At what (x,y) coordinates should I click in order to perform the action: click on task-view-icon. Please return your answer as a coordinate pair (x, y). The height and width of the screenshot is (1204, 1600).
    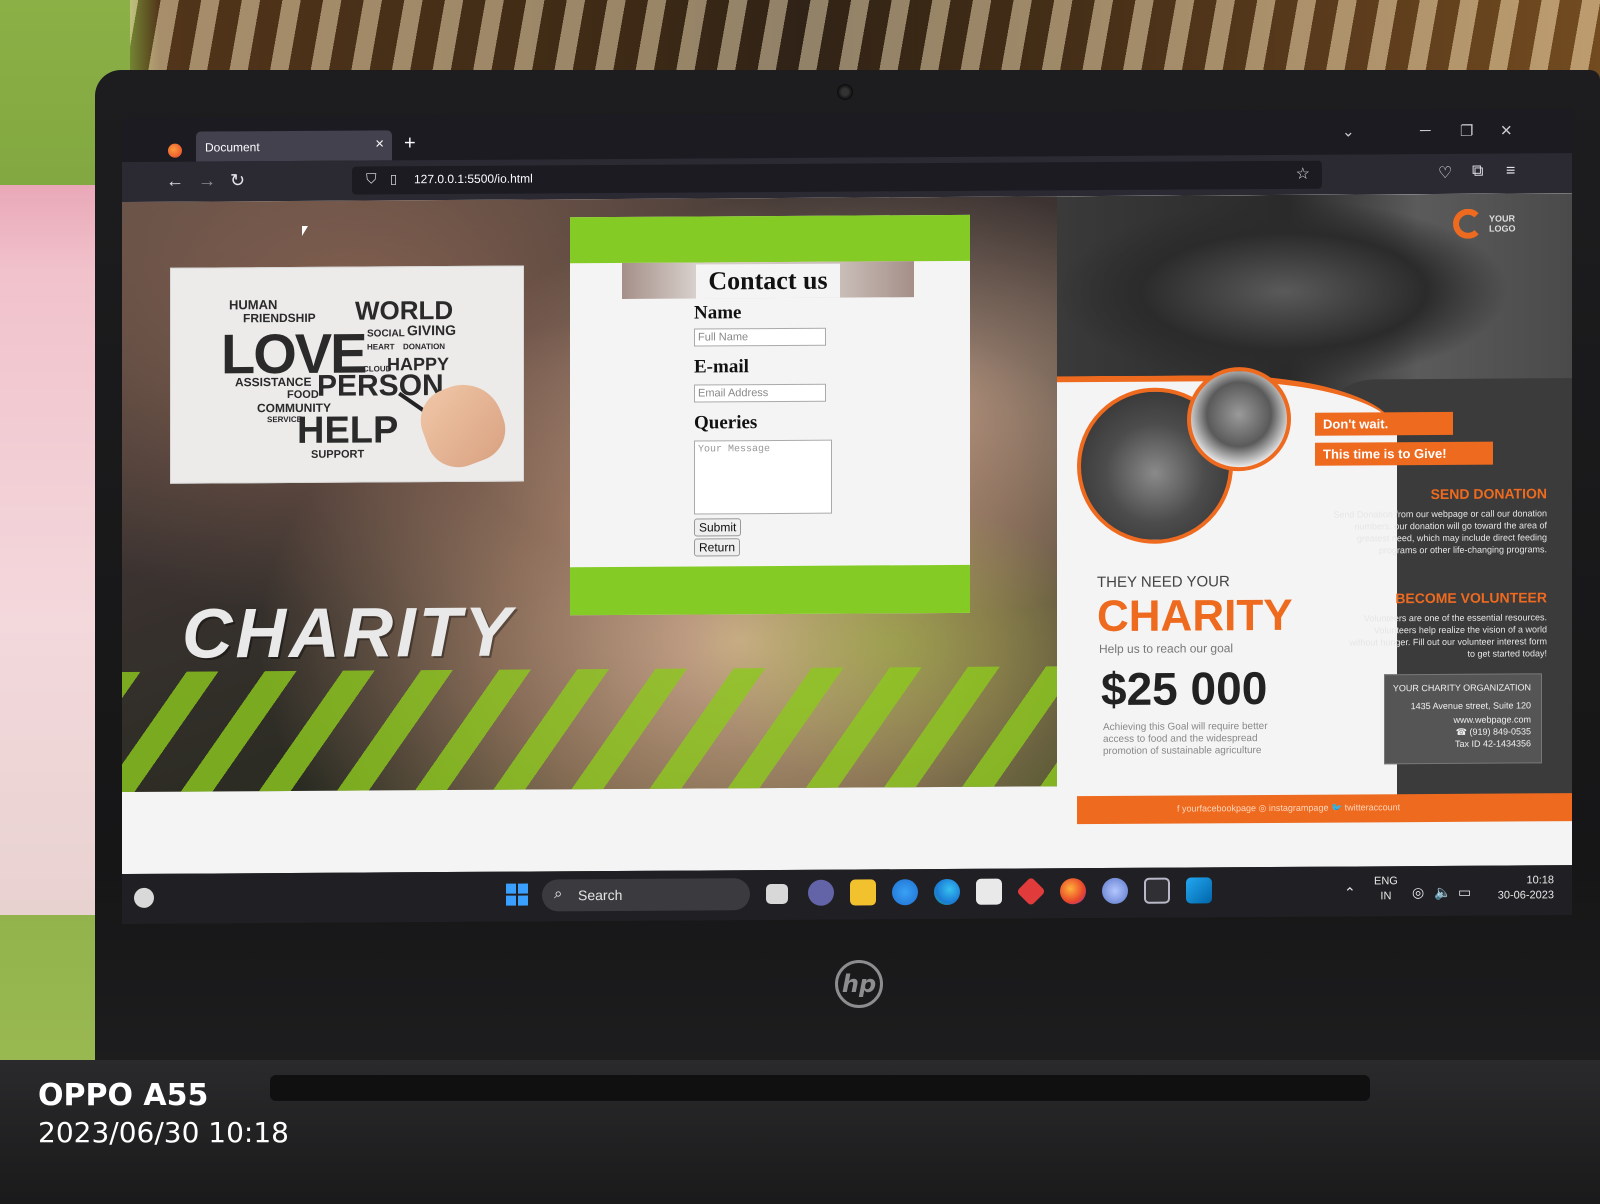
    Looking at the image, I should click on (777, 894).